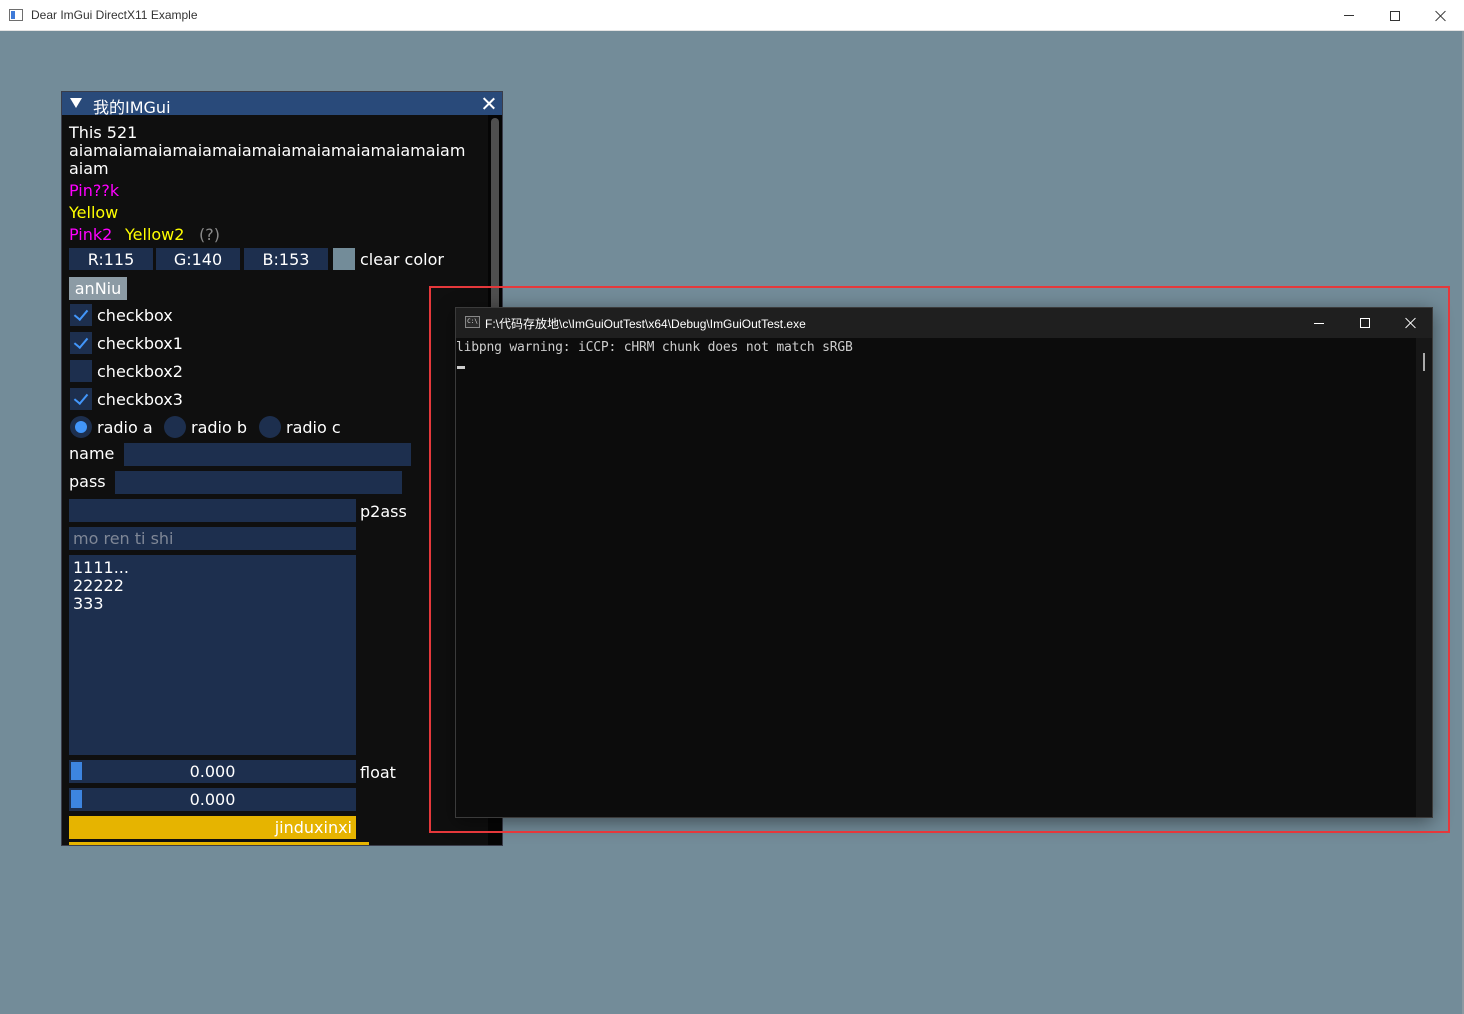 The image size is (1464, 1014). Describe the element at coordinates (258, 482) in the screenshot. I see `pass-input` at that location.